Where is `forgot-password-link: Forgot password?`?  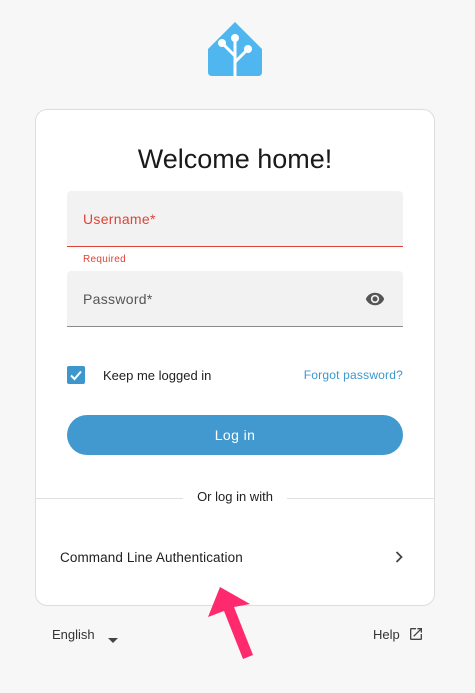
forgot-password-link: Forgot password? is located at coordinates (353, 375).